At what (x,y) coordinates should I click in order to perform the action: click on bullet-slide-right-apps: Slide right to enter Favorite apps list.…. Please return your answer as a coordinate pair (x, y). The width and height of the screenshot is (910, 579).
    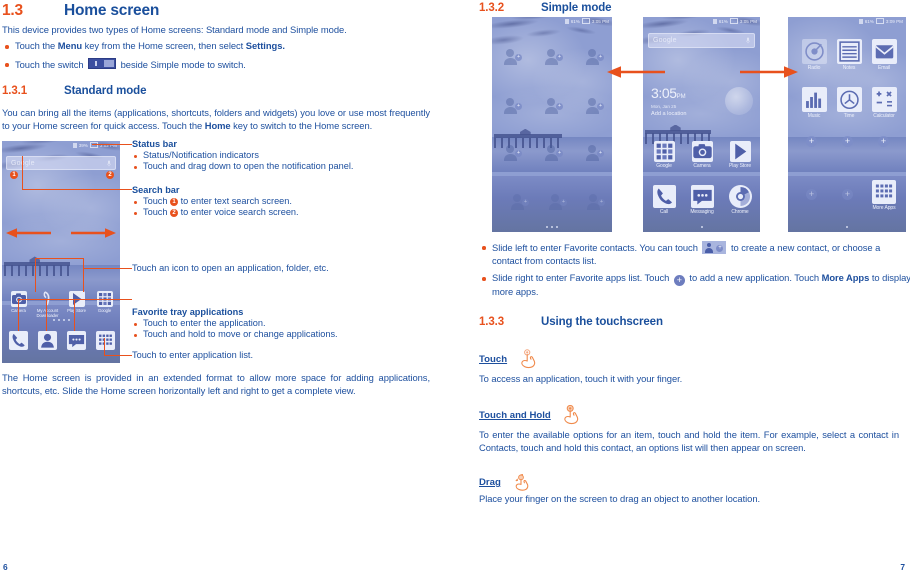
    Looking at the image, I should click on (694, 285).